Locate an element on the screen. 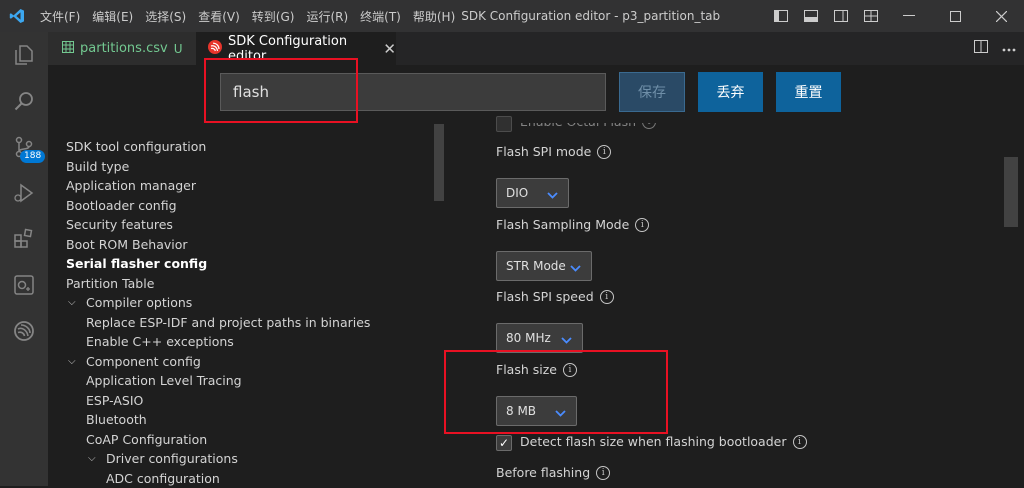 This screenshot has width=1024, height=488. tab-label: partitions.csv is located at coordinates (124, 48).